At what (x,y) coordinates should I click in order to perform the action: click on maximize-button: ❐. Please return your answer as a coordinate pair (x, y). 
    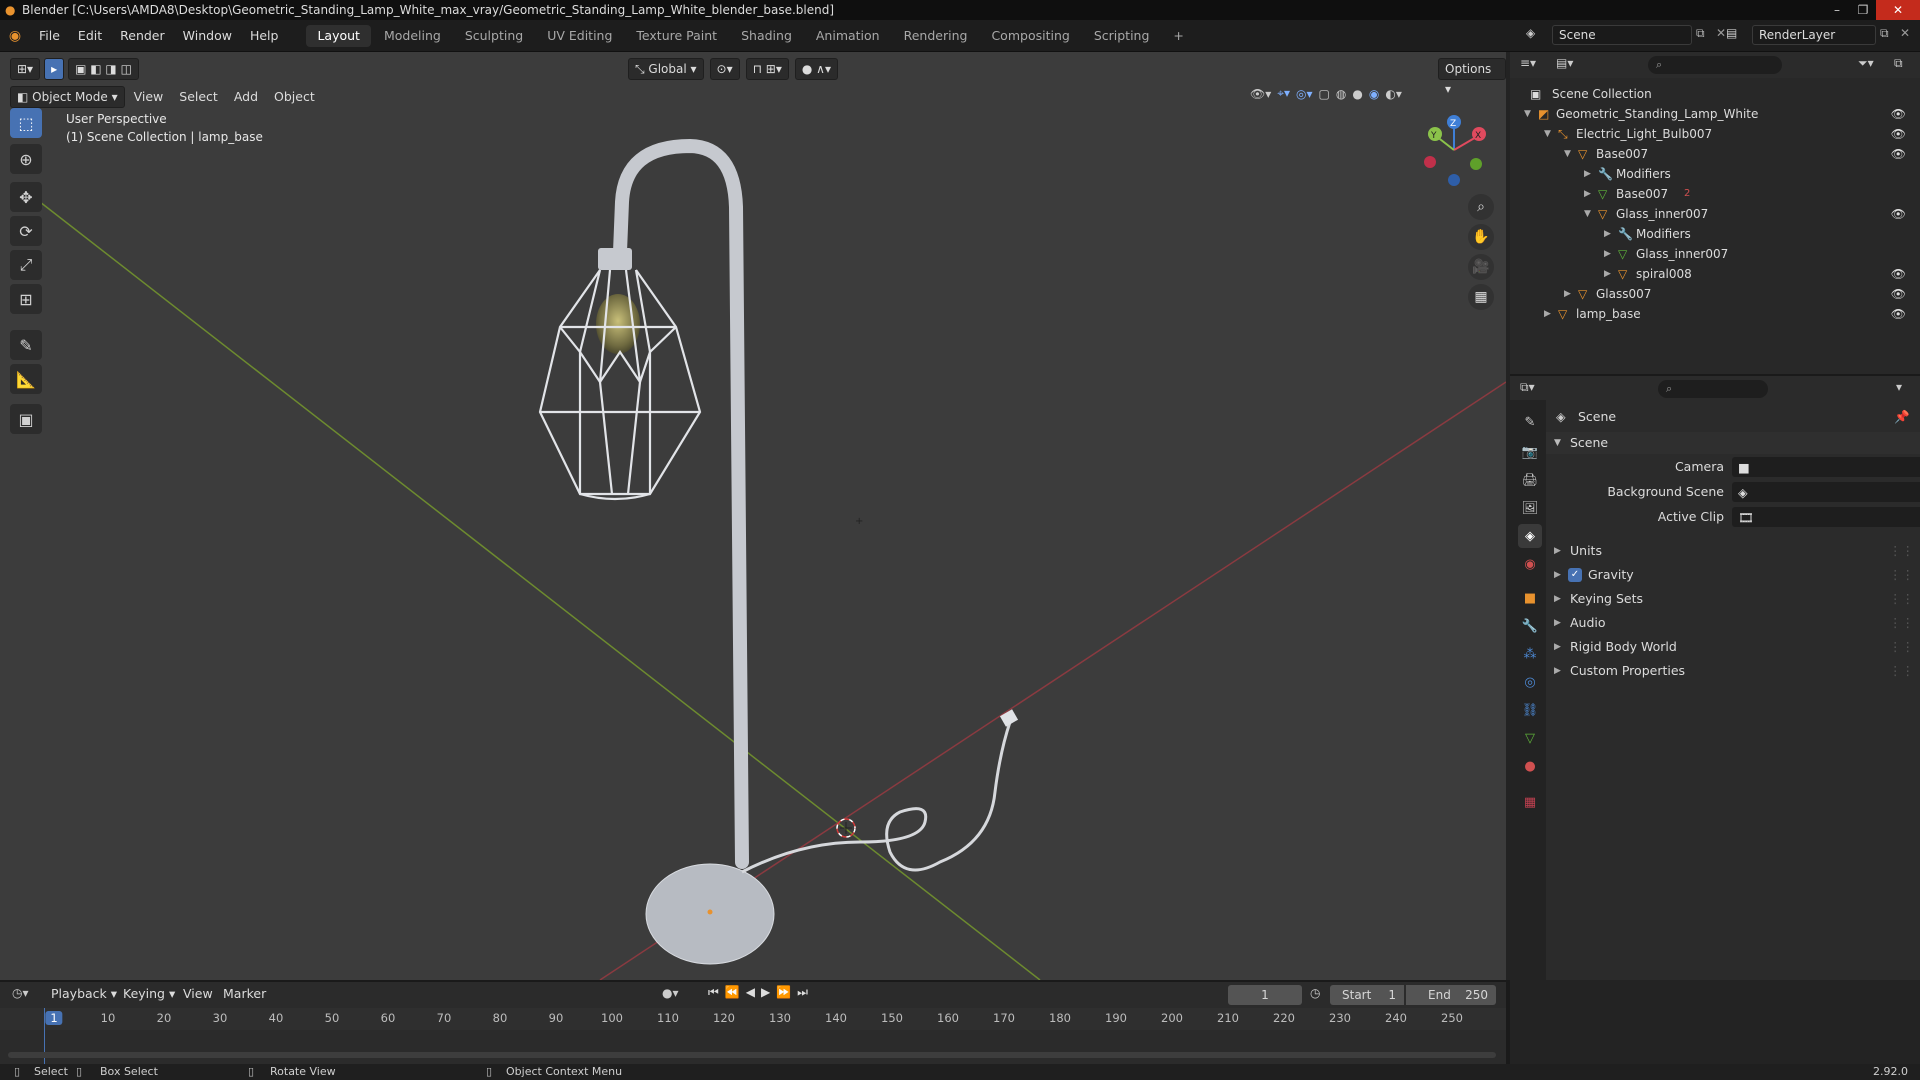
    Looking at the image, I should click on (1863, 10).